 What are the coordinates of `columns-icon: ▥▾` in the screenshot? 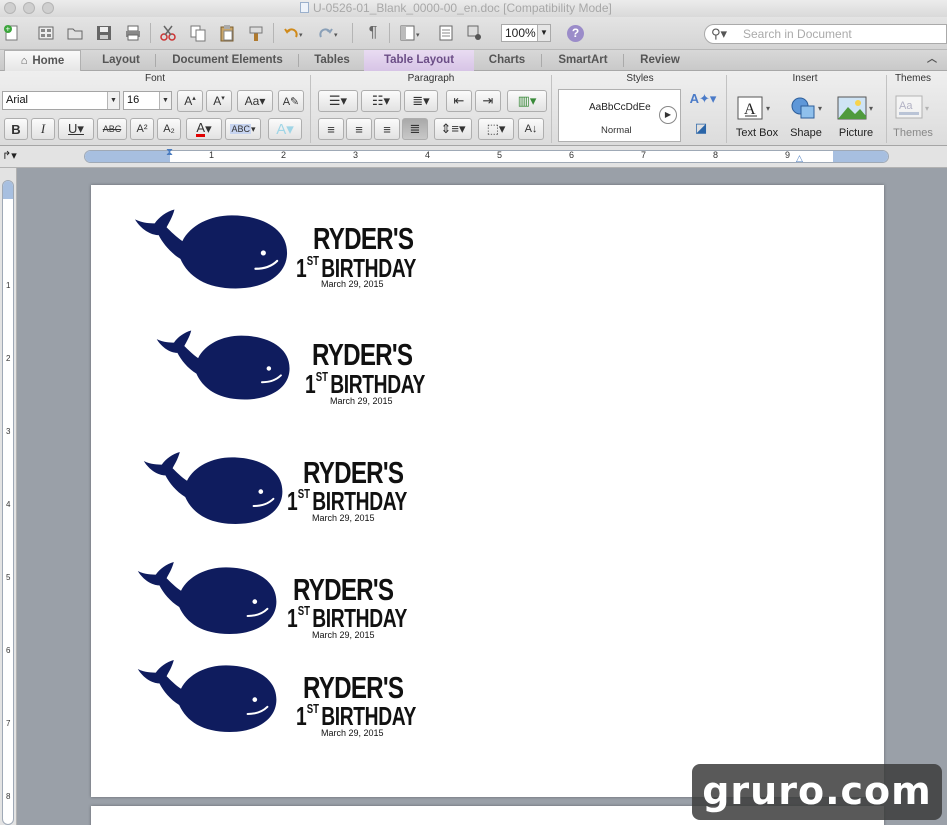 It's located at (527, 100).